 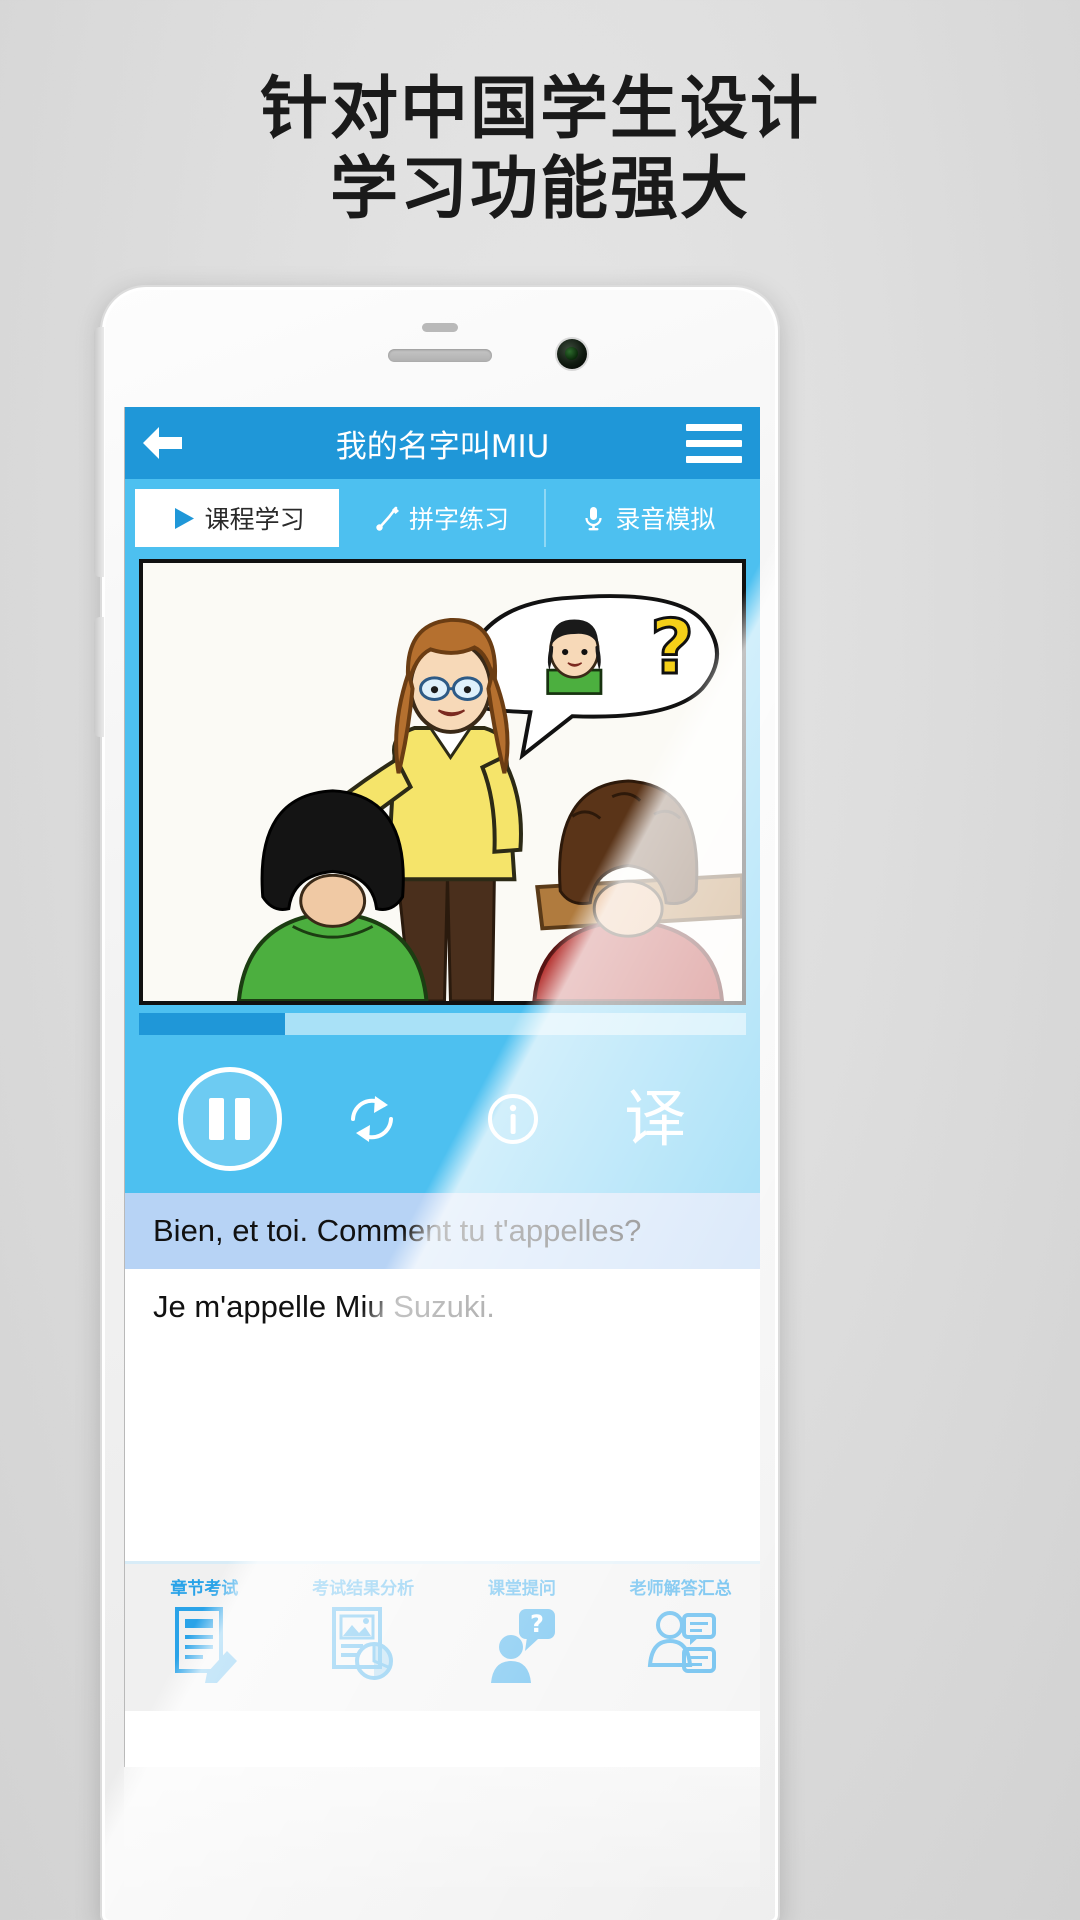 I want to click on mode-tab-bar: 课程学习 拼字练习 录音模拟, so click(x=442, y=513).